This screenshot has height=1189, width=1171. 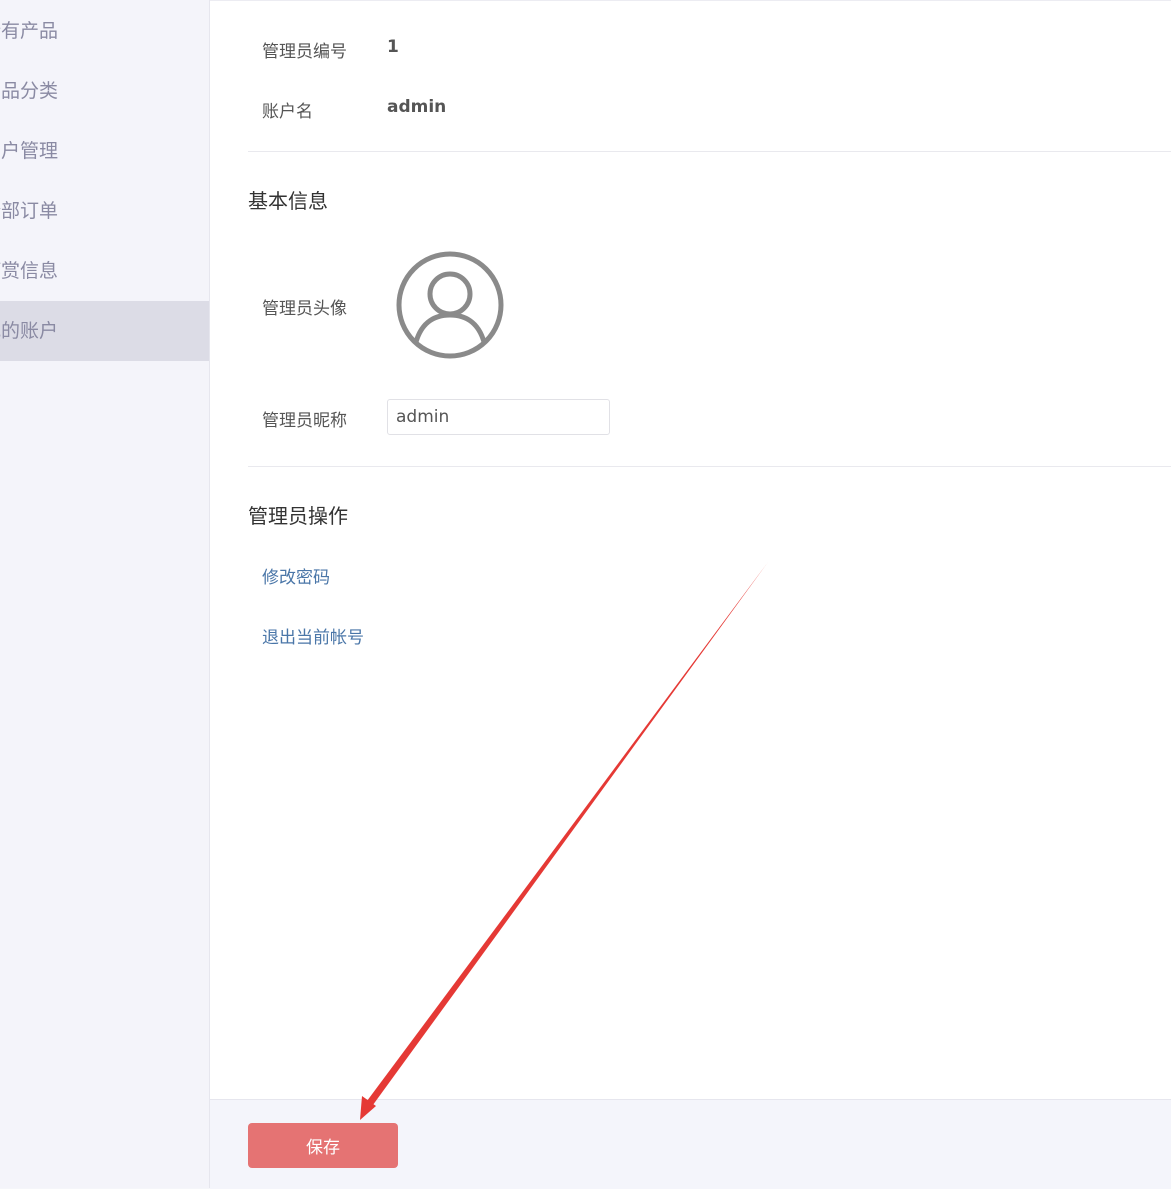 I want to click on sidebar-item-label: 全部订单, so click(x=29, y=211).